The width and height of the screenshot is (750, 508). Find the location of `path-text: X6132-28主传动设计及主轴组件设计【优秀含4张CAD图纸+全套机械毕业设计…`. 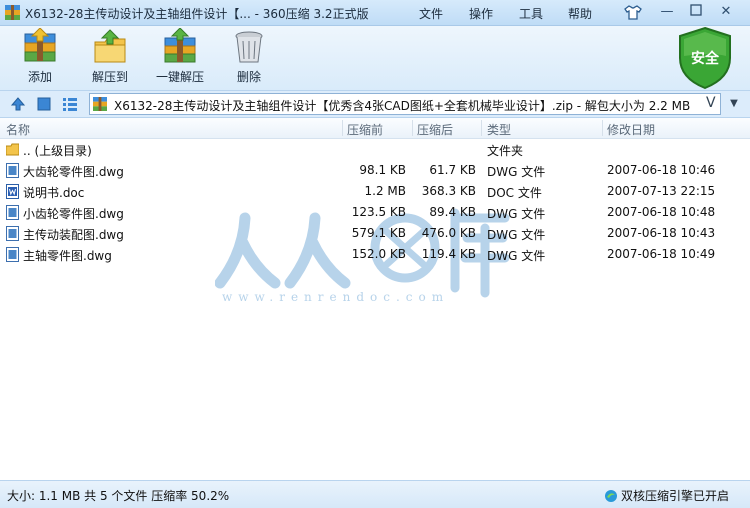

path-text: X6132-28主传动设计及主轴组件设计【优秀含4张CAD图纸+全套机械毕业设计… is located at coordinates (402, 106).